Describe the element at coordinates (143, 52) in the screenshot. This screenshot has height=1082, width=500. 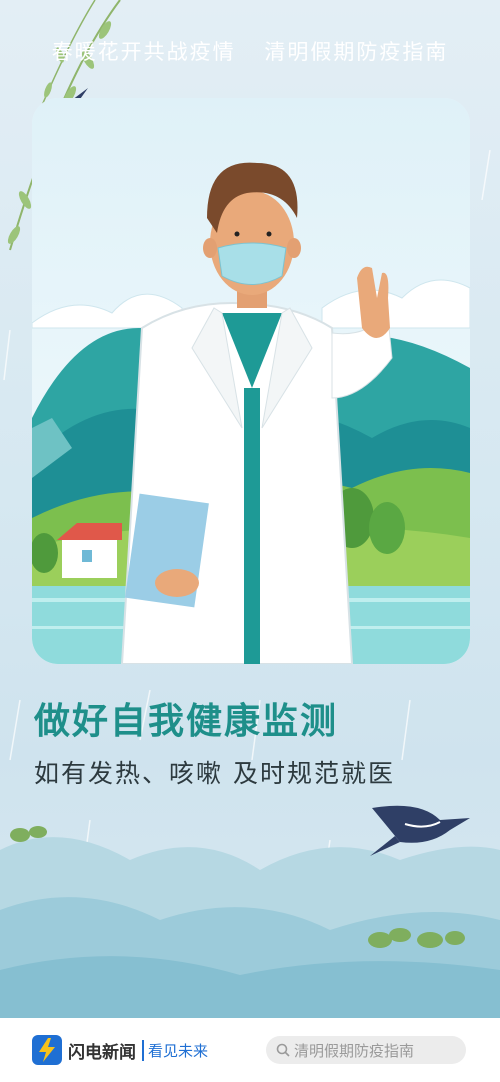
I see `header-left-text: 春暖花开共战疫情` at that location.